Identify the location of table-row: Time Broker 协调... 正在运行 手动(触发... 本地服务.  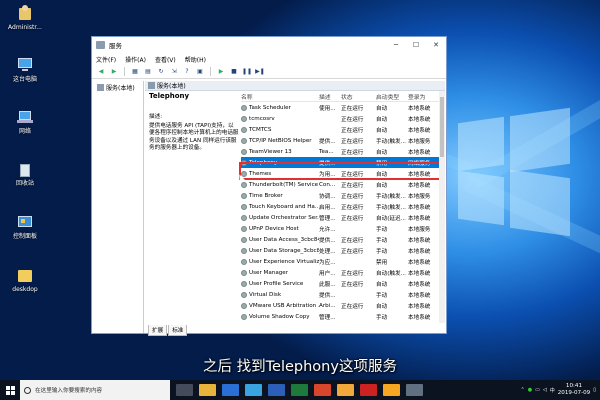
(340, 195).